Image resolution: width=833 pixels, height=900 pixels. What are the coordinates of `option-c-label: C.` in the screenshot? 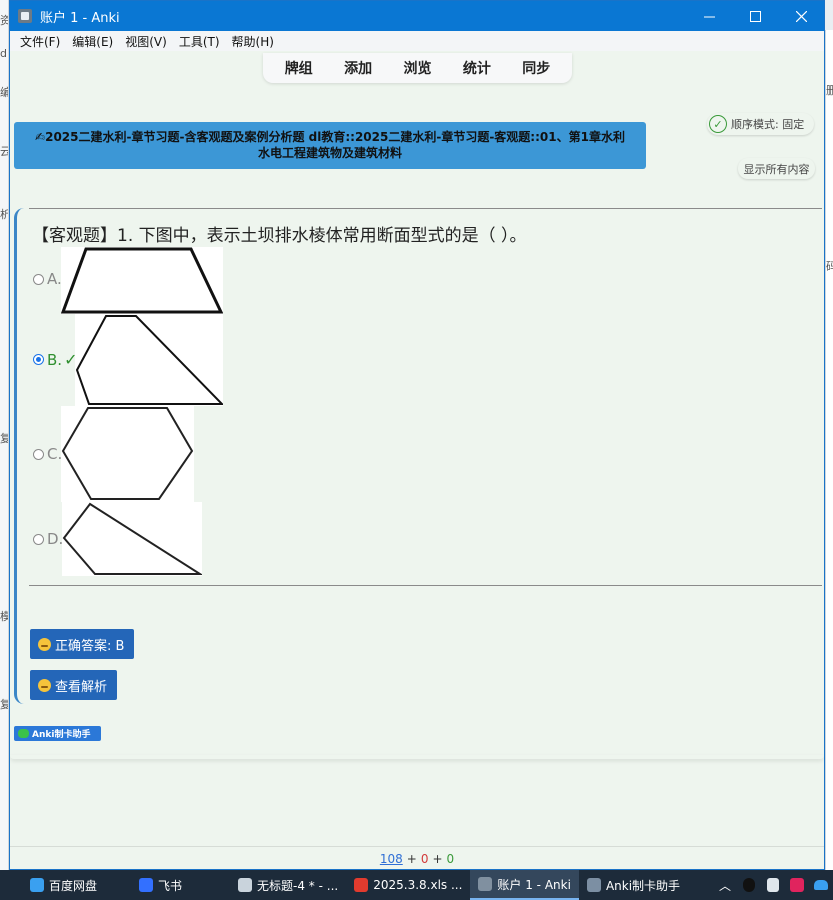 It's located at (55, 454).